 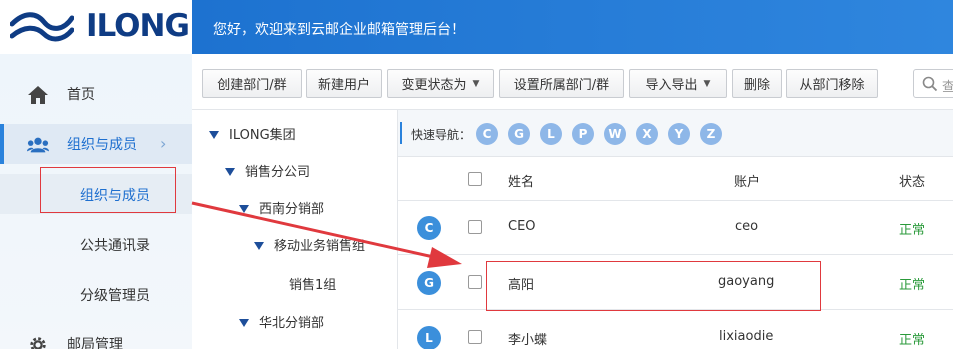 I want to click on button-label: 变更状态为, so click(x=434, y=85).